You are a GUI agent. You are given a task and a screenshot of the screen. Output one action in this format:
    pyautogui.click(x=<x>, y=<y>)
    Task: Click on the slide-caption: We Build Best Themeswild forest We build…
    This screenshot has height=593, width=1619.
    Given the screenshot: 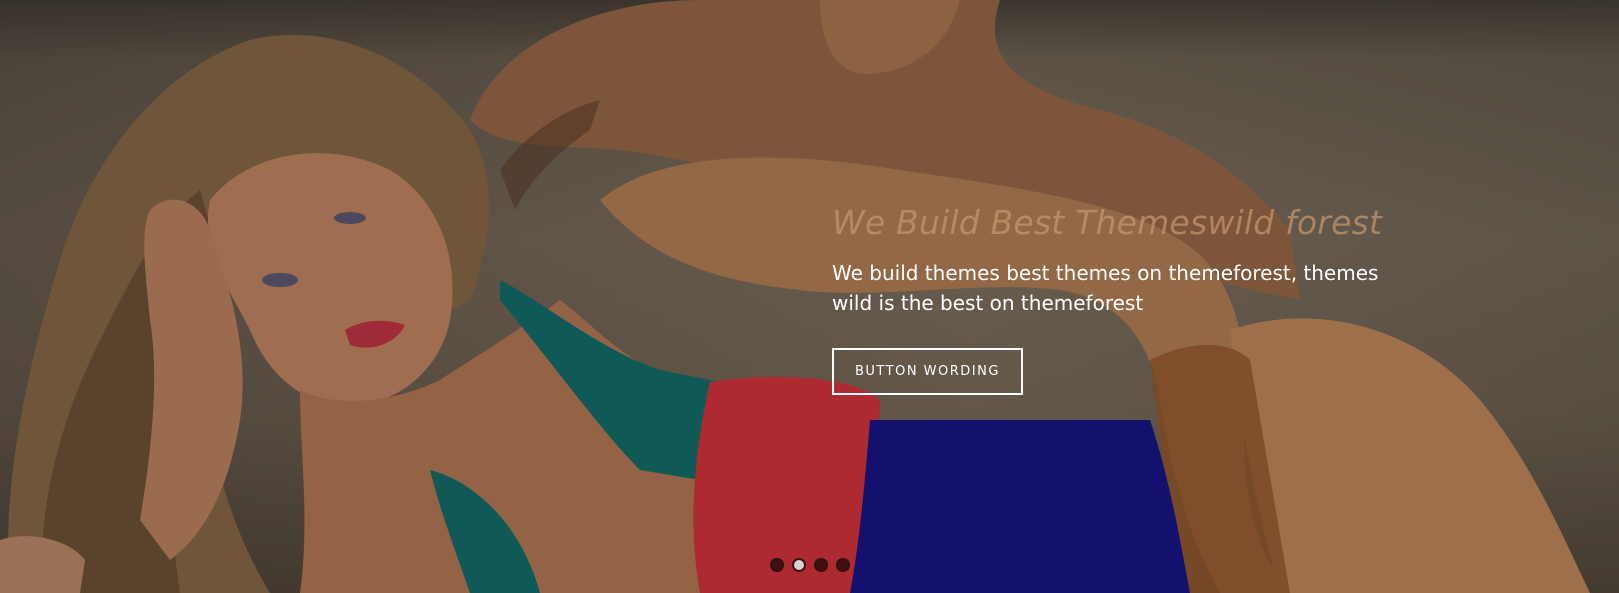 What is the action you would take?
    pyautogui.click(x=1112, y=297)
    